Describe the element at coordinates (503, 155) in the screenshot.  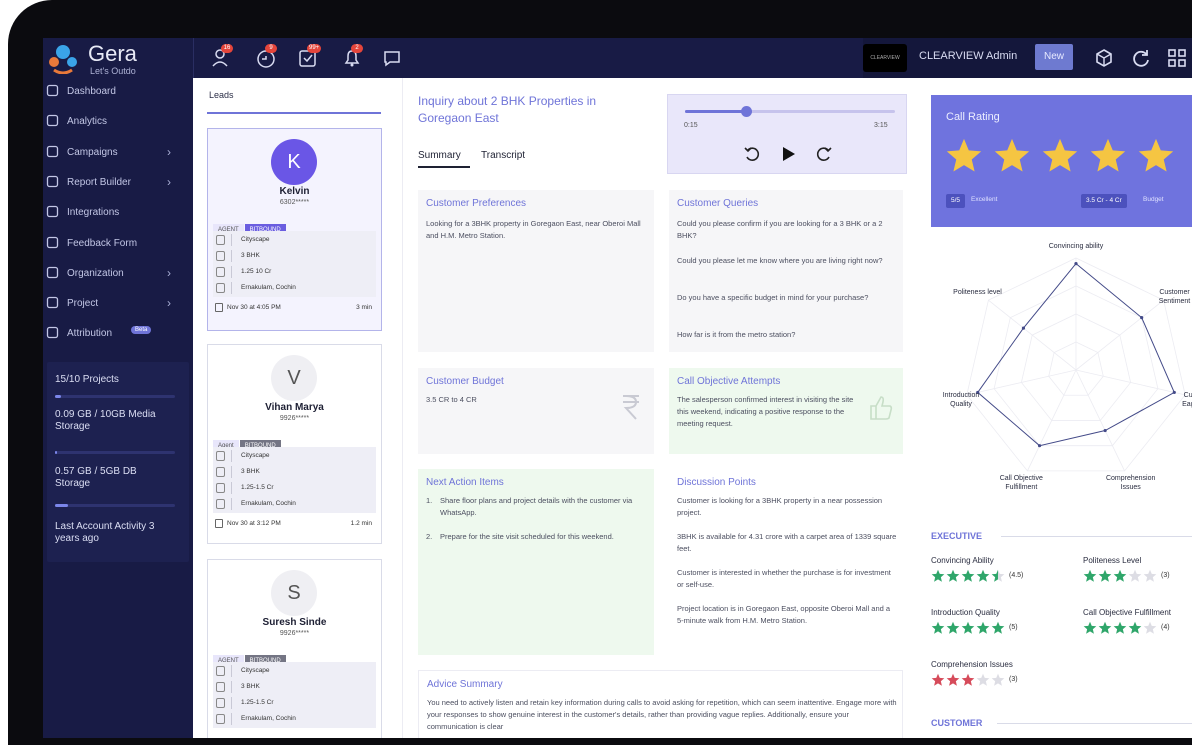
I see `tab-transcript: Transcript` at that location.